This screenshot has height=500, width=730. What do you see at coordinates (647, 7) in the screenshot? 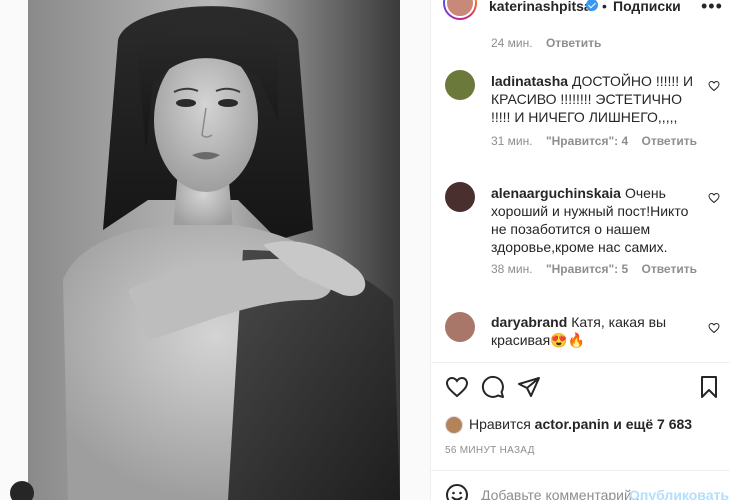
I see `following-button: Подписки` at bounding box center [647, 7].